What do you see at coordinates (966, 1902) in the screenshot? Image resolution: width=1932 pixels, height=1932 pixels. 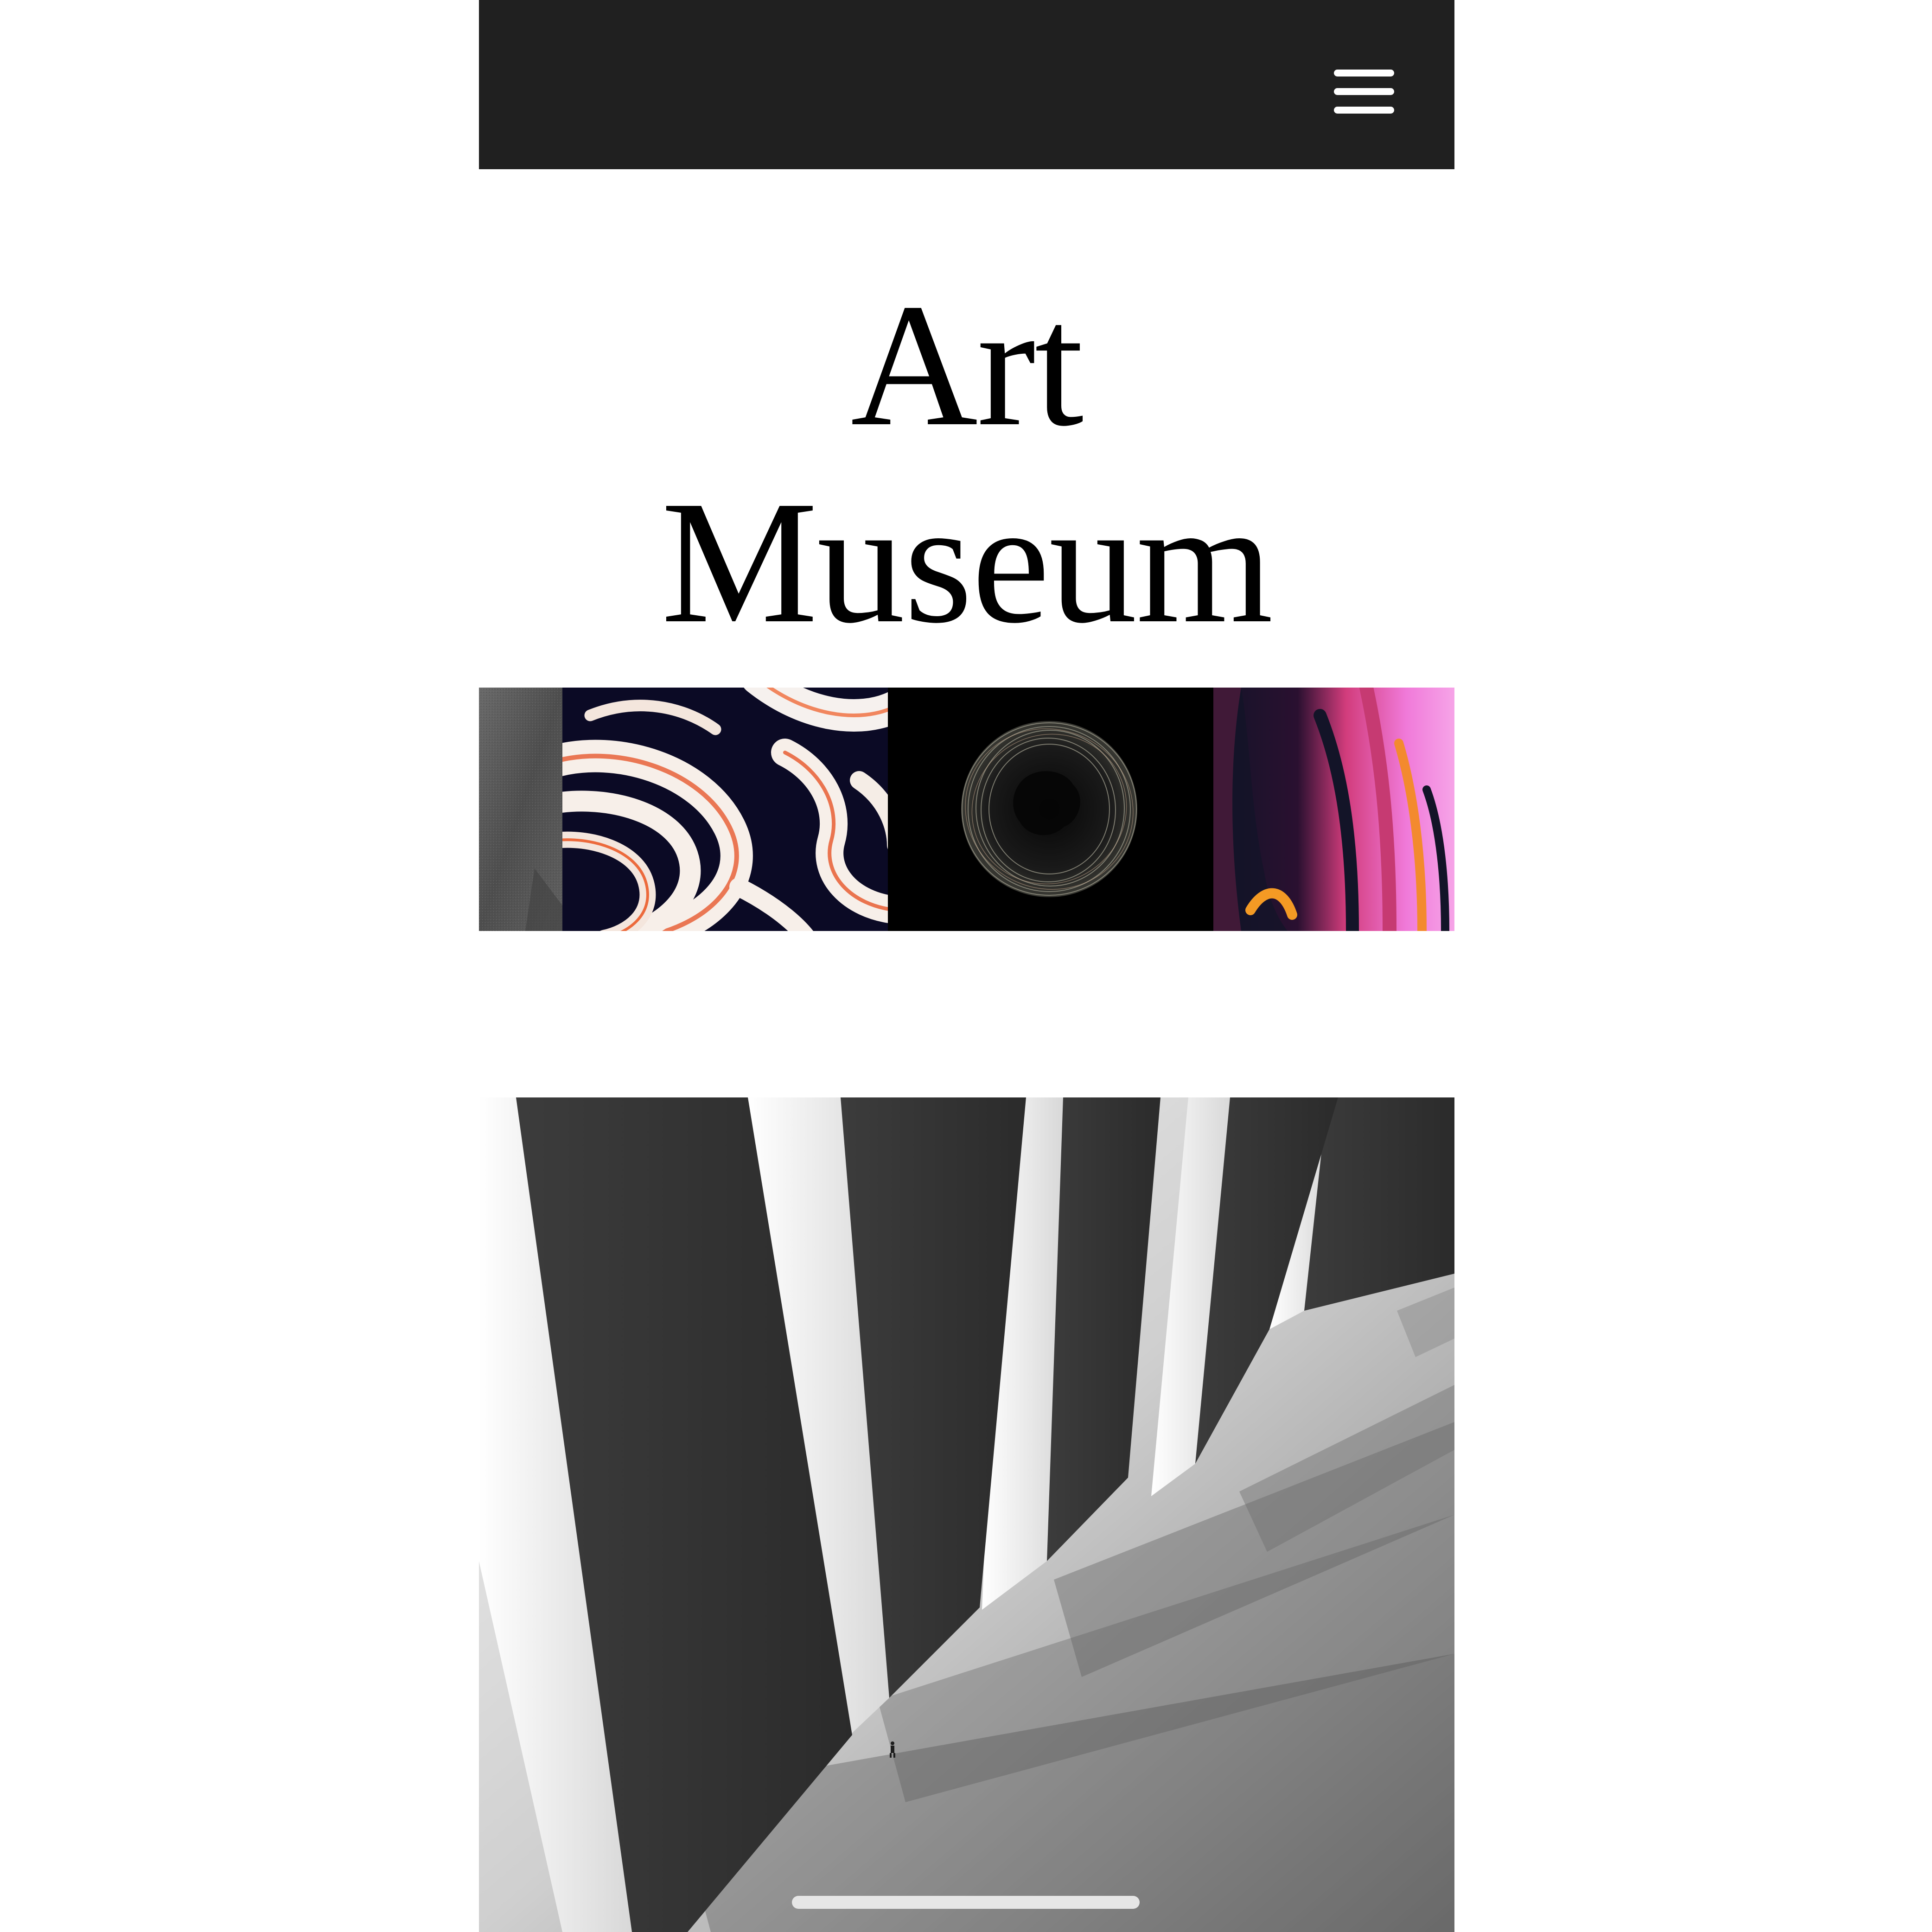 I see `home-indicator` at bounding box center [966, 1902].